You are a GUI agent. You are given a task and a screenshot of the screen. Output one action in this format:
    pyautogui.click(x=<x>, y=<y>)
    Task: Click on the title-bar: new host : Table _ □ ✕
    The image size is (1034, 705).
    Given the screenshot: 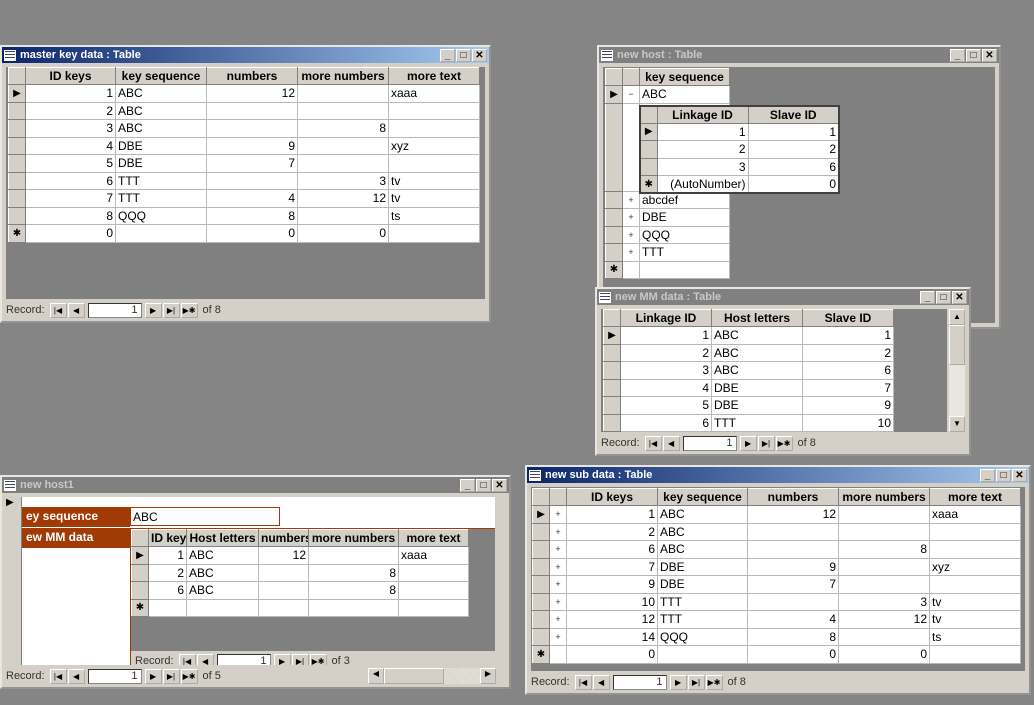 What is the action you would take?
    pyautogui.click(x=799, y=55)
    